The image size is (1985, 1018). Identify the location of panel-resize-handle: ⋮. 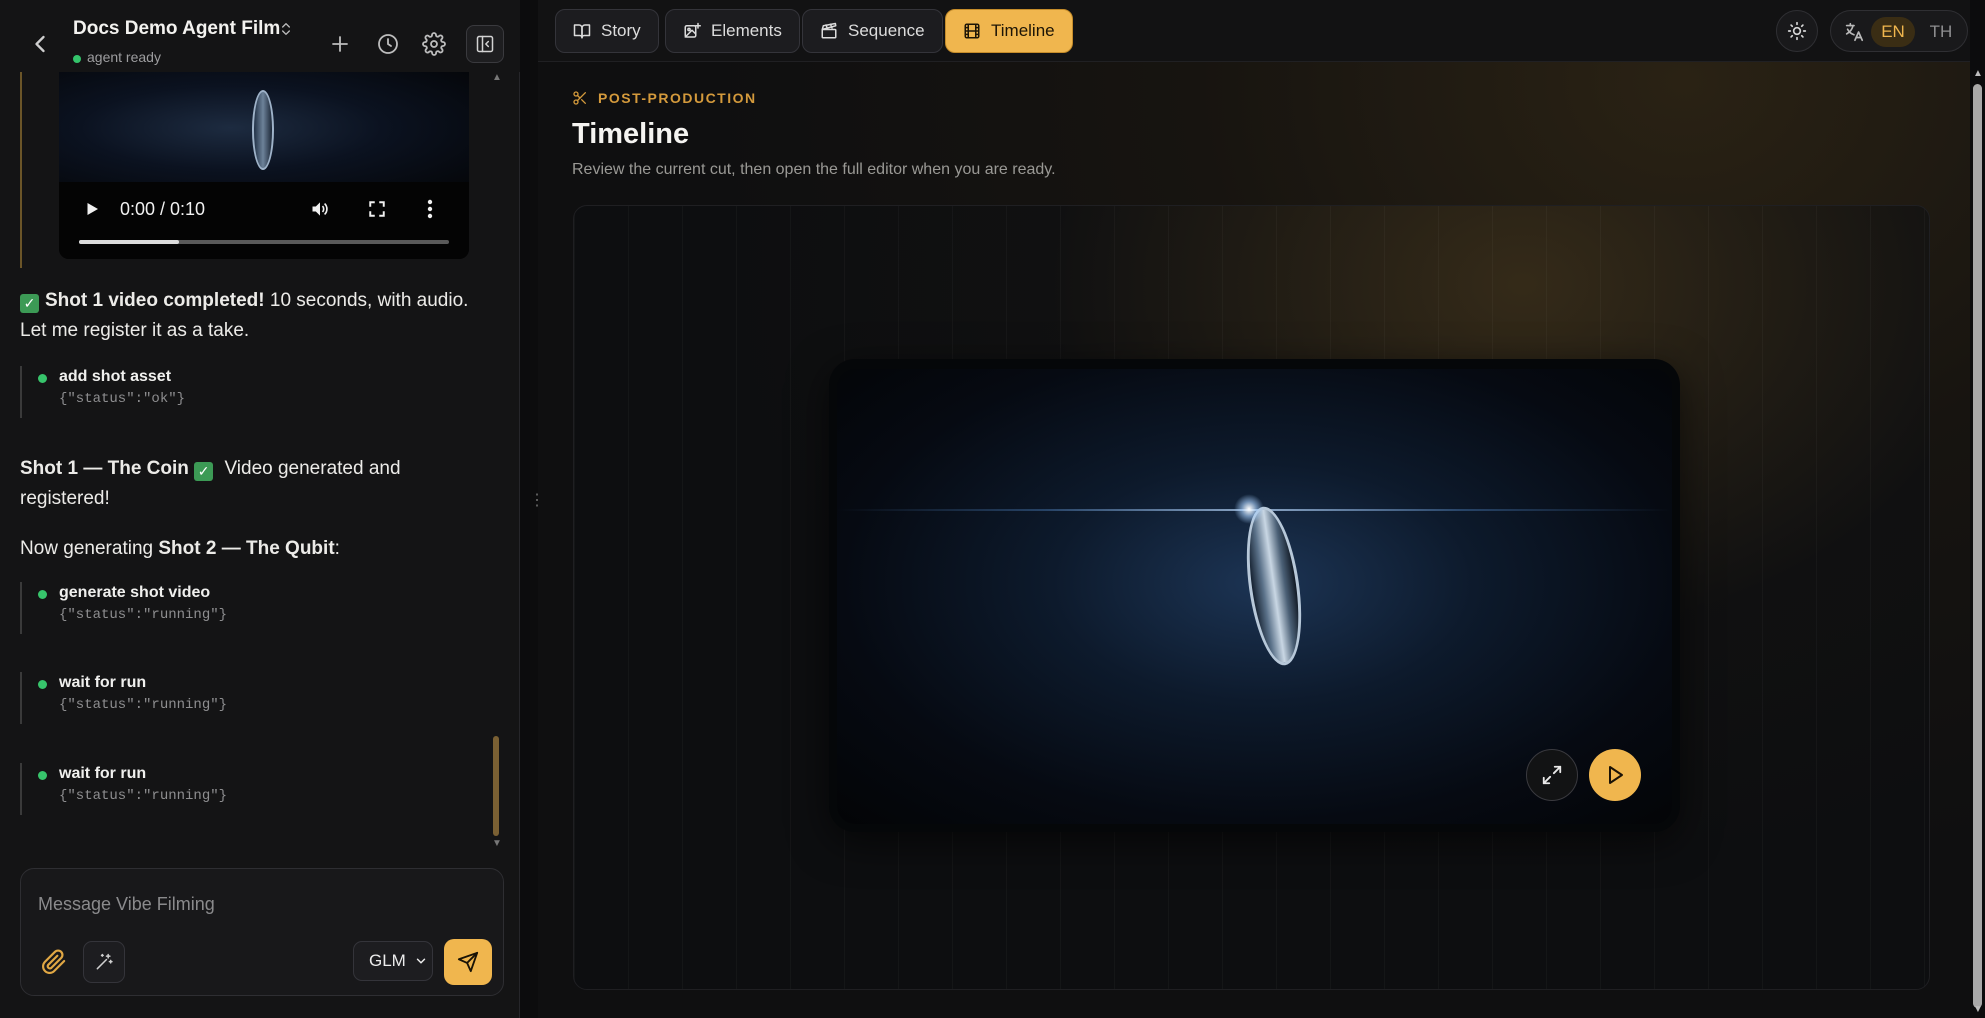
(537, 507).